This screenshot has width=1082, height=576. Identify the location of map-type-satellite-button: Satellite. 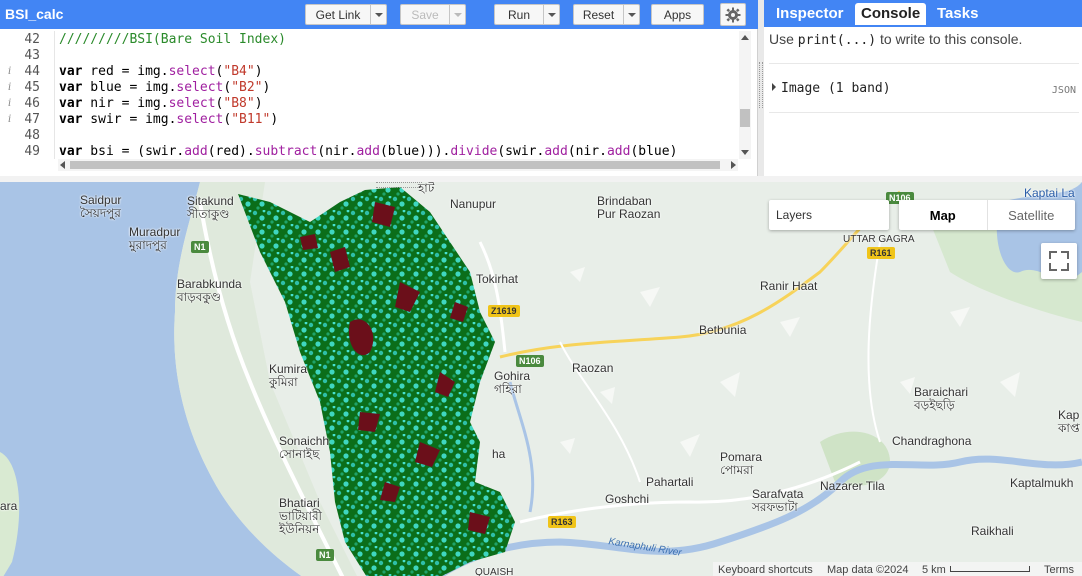
(1031, 215).